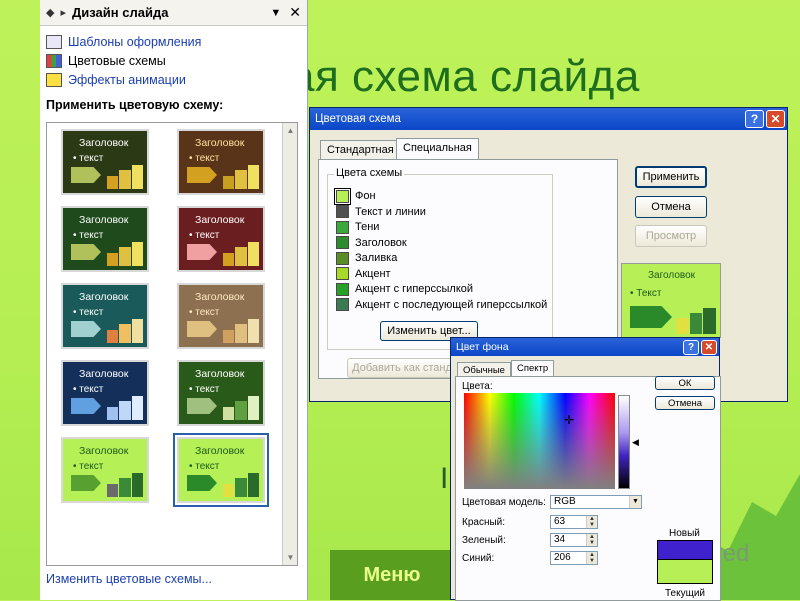  Describe the element at coordinates (437, 149) in the screenshot. I see `tab-custom: Специальная` at that location.